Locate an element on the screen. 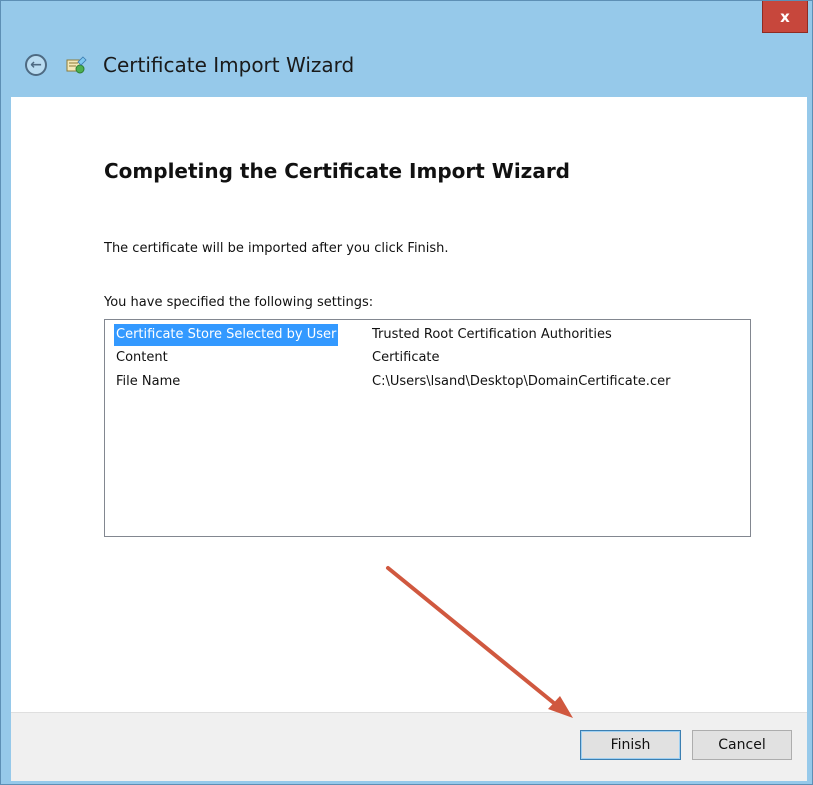  settings-row-content: Content Certificate is located at coordinates (429, 358).